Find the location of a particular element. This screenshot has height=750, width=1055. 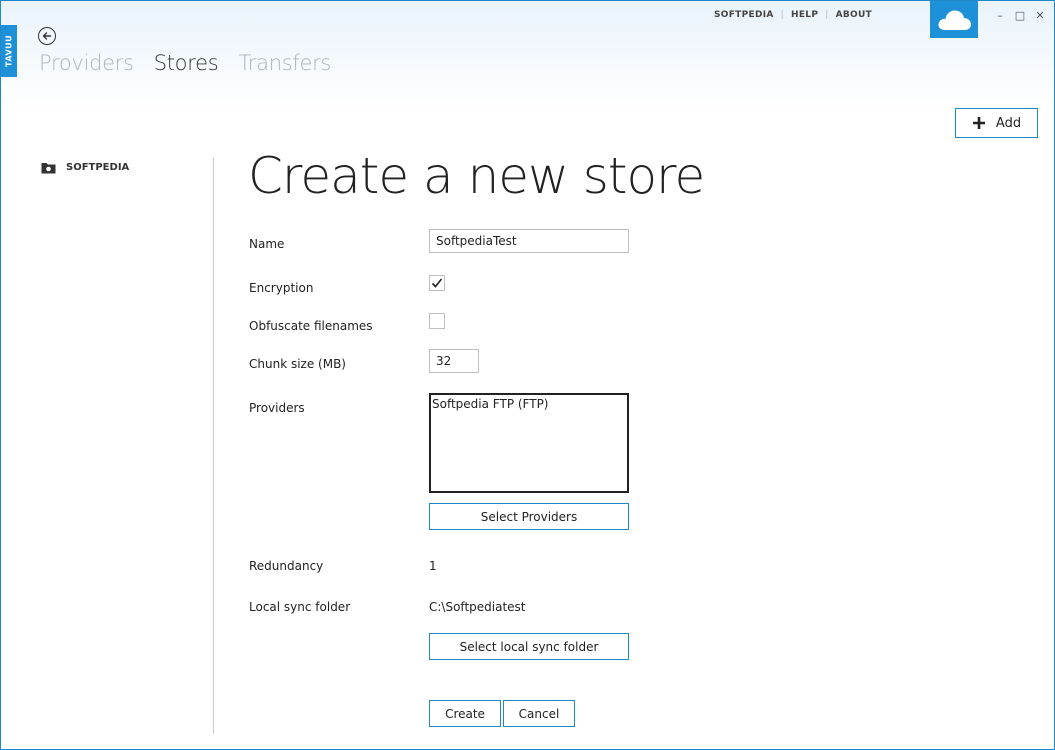

encryption-checkbox is located at coordinates (437, 283).